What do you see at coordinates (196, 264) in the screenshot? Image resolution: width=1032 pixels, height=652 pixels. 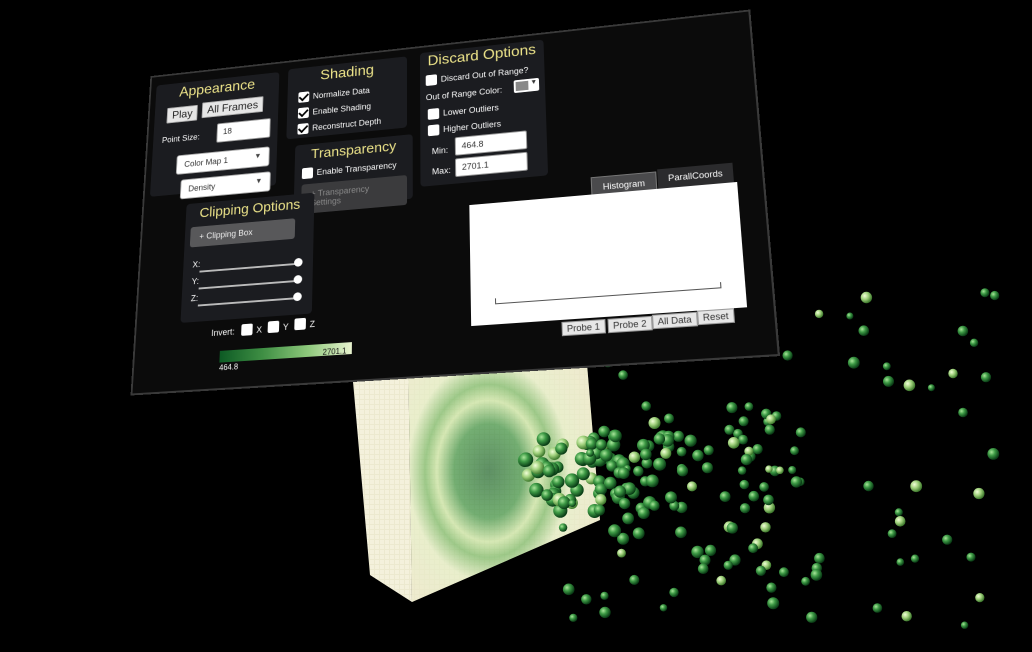 I see `clip-x-label: X:` at bounding box center [196, 264].